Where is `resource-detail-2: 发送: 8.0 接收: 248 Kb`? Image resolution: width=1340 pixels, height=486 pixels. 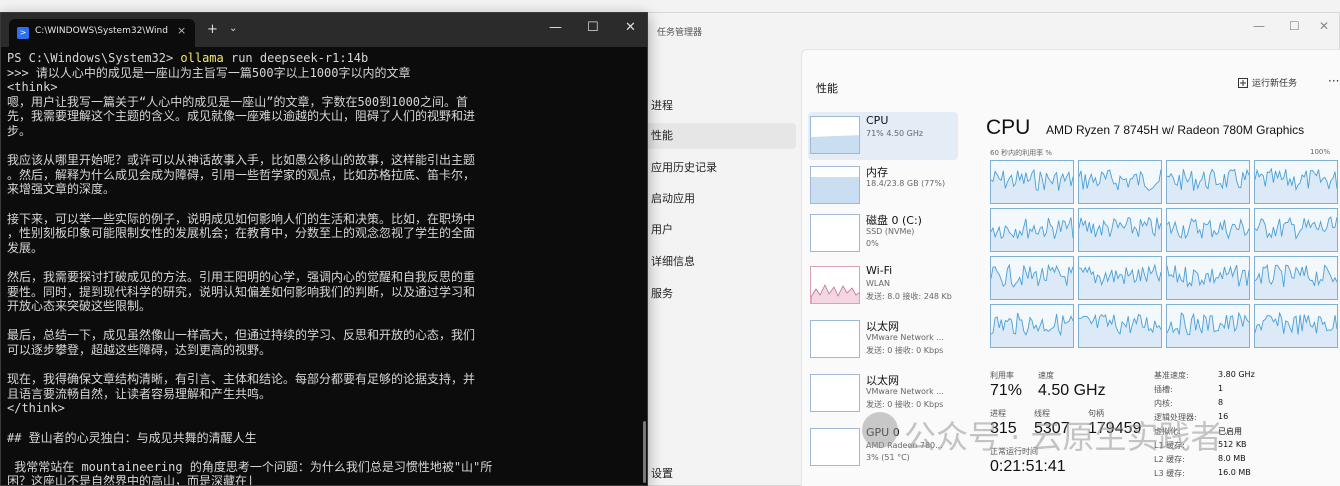
resource-detail-2: 发送: 8.0 接收: 248 Kb is located at coordinates (909, 296).